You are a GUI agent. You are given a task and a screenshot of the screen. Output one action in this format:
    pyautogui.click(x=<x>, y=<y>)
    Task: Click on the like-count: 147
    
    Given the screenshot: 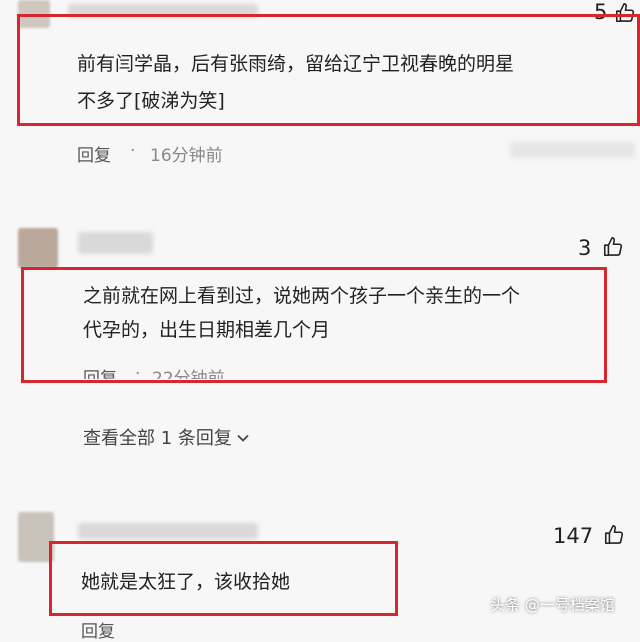 What is the action you would take?
    pyautogui.click(x=573, y=536)
    